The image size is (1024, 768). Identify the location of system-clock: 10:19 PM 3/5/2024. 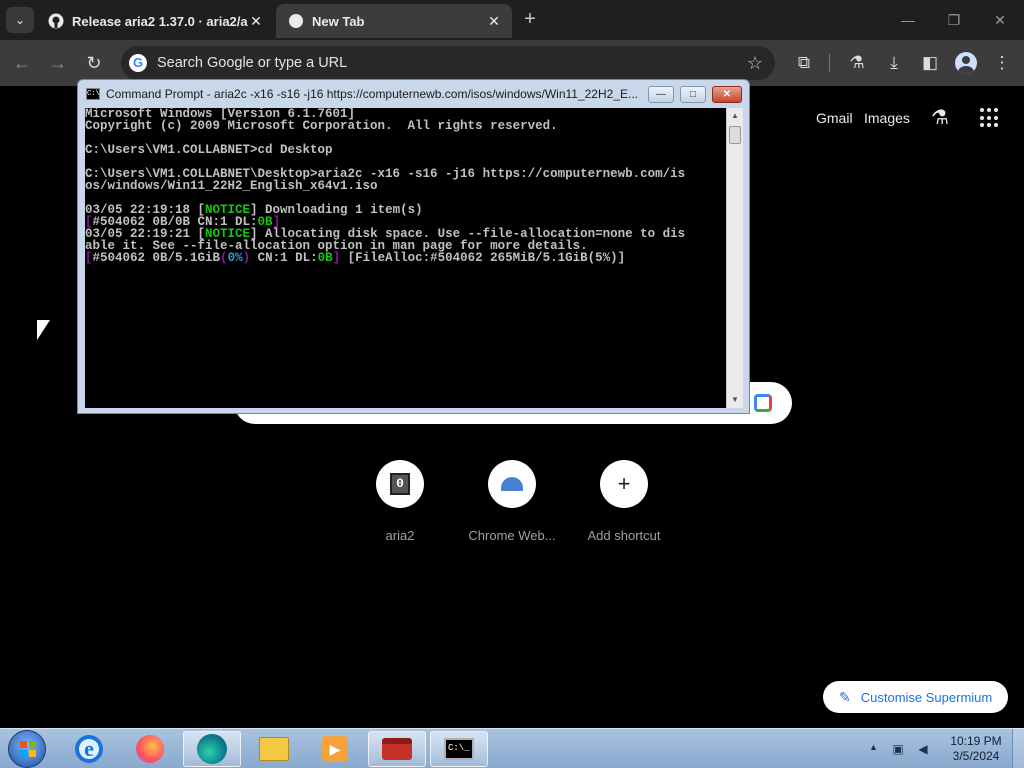
(976, 749).